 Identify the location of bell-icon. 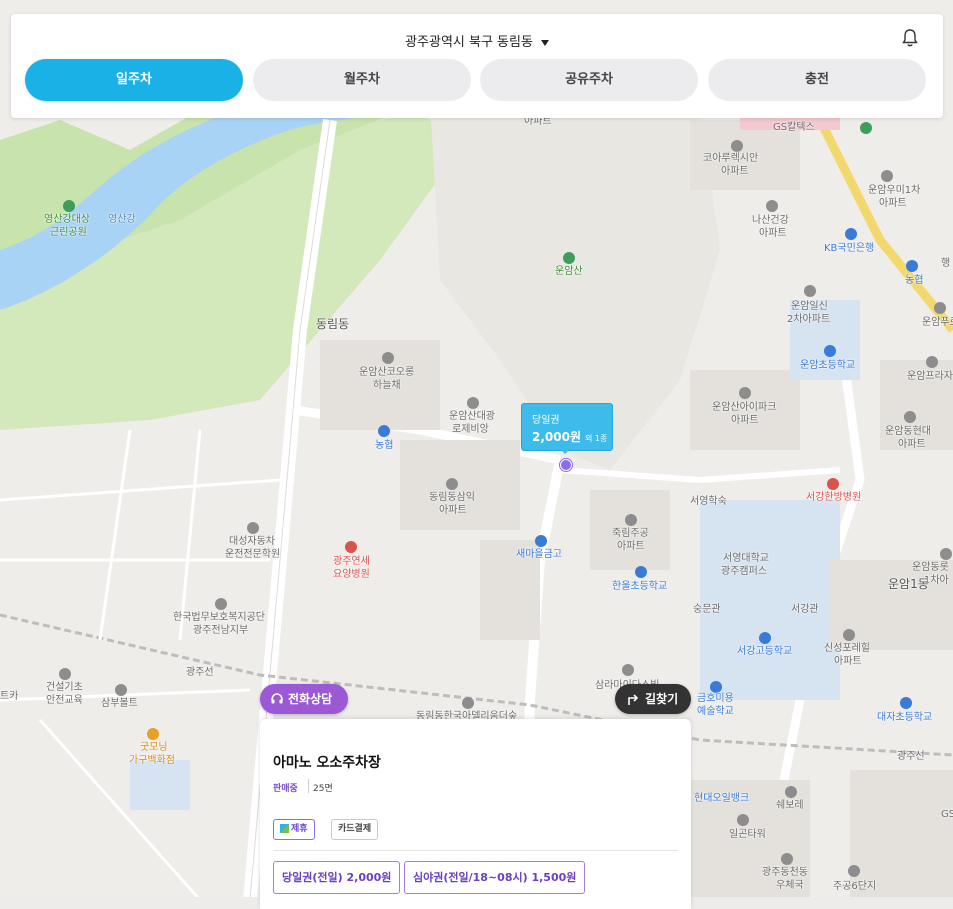
(910, 38).